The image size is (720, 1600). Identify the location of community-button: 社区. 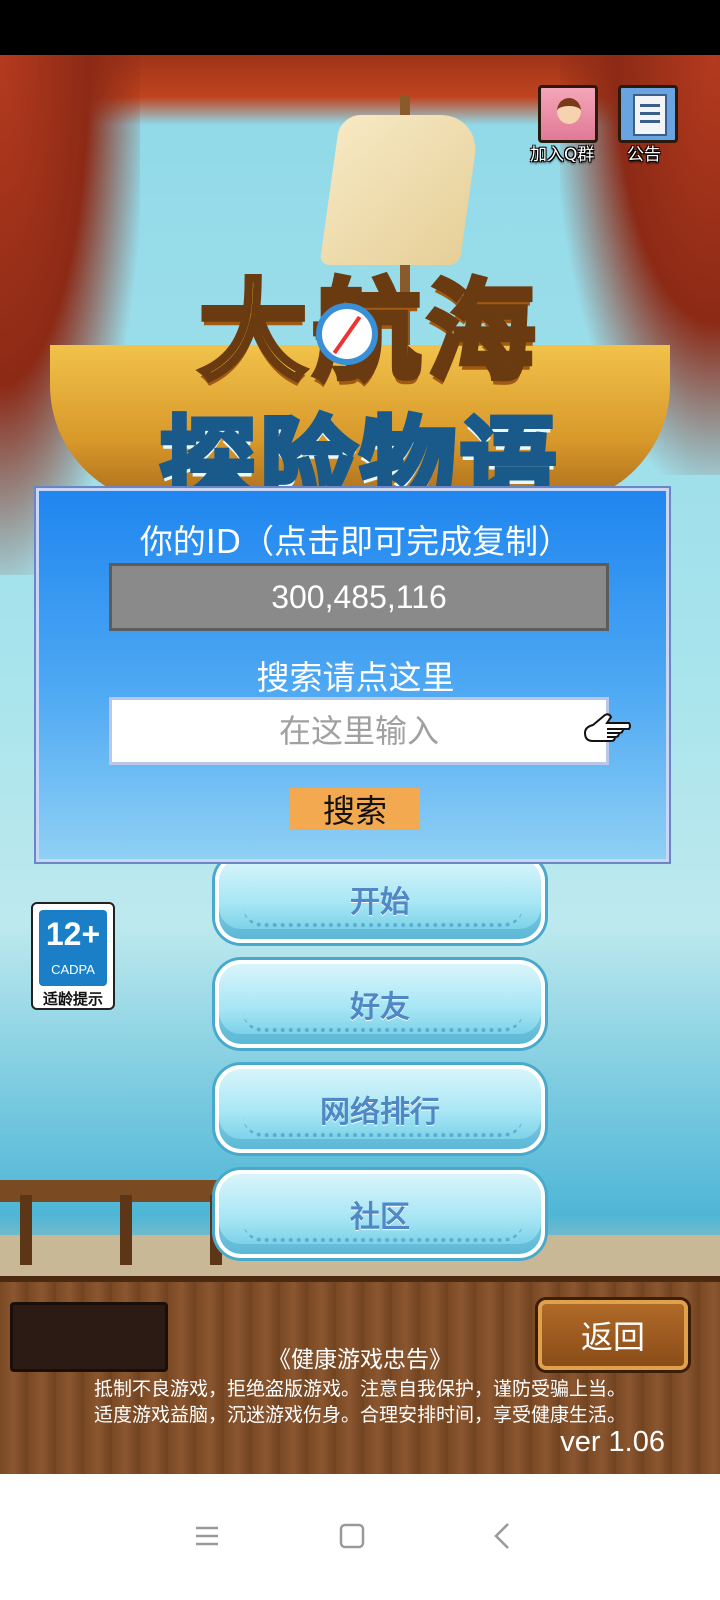
(380, 1214).